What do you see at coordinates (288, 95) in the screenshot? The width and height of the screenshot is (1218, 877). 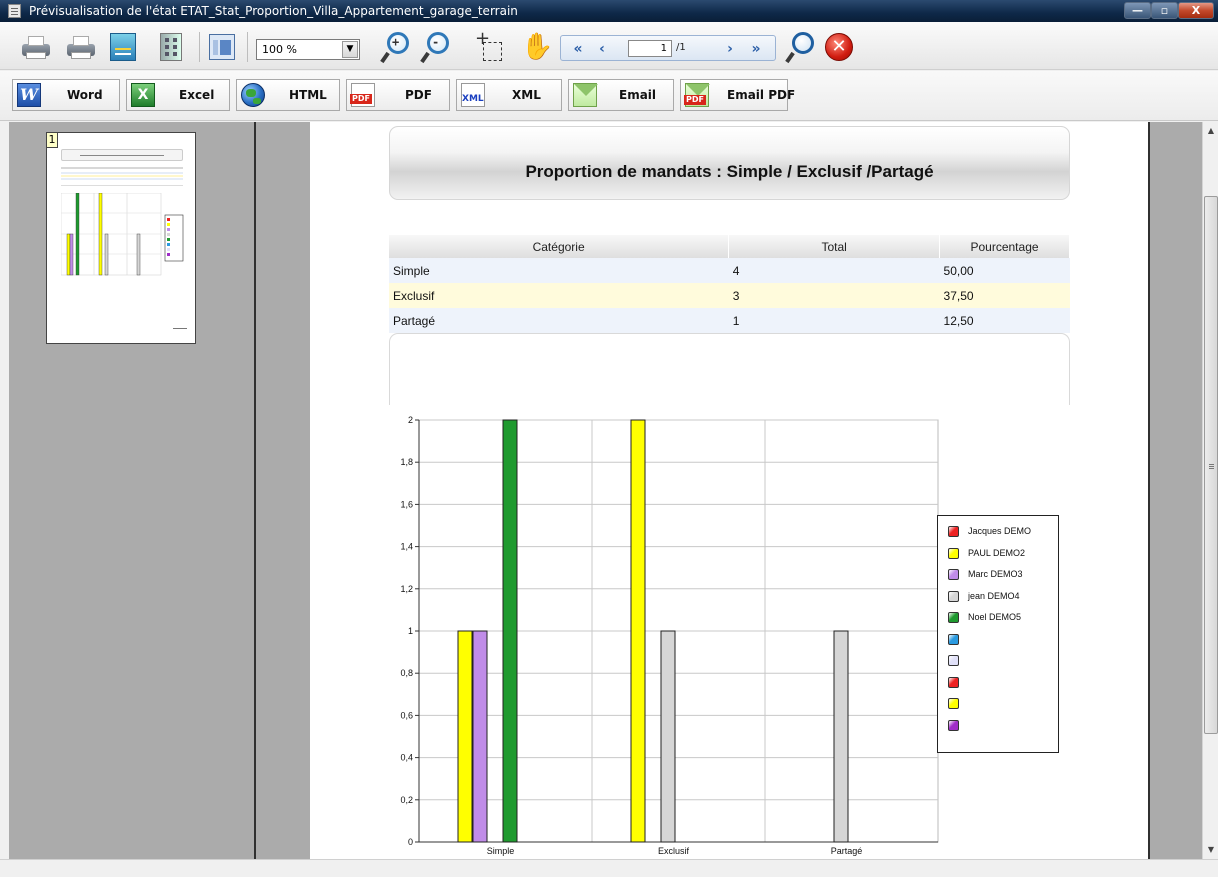 I see `export-html-button: HTML` at bounding box center [288, 95].